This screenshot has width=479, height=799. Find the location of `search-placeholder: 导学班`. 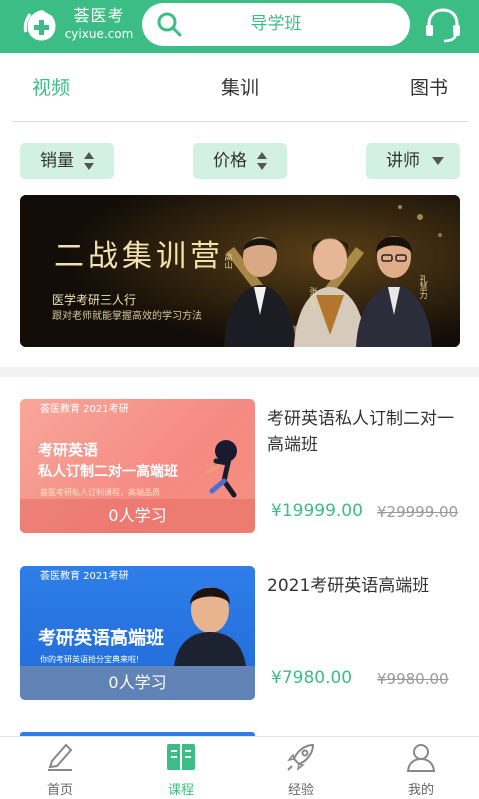

search-placeholder: 导学班 is located at coordinates (276, 24).